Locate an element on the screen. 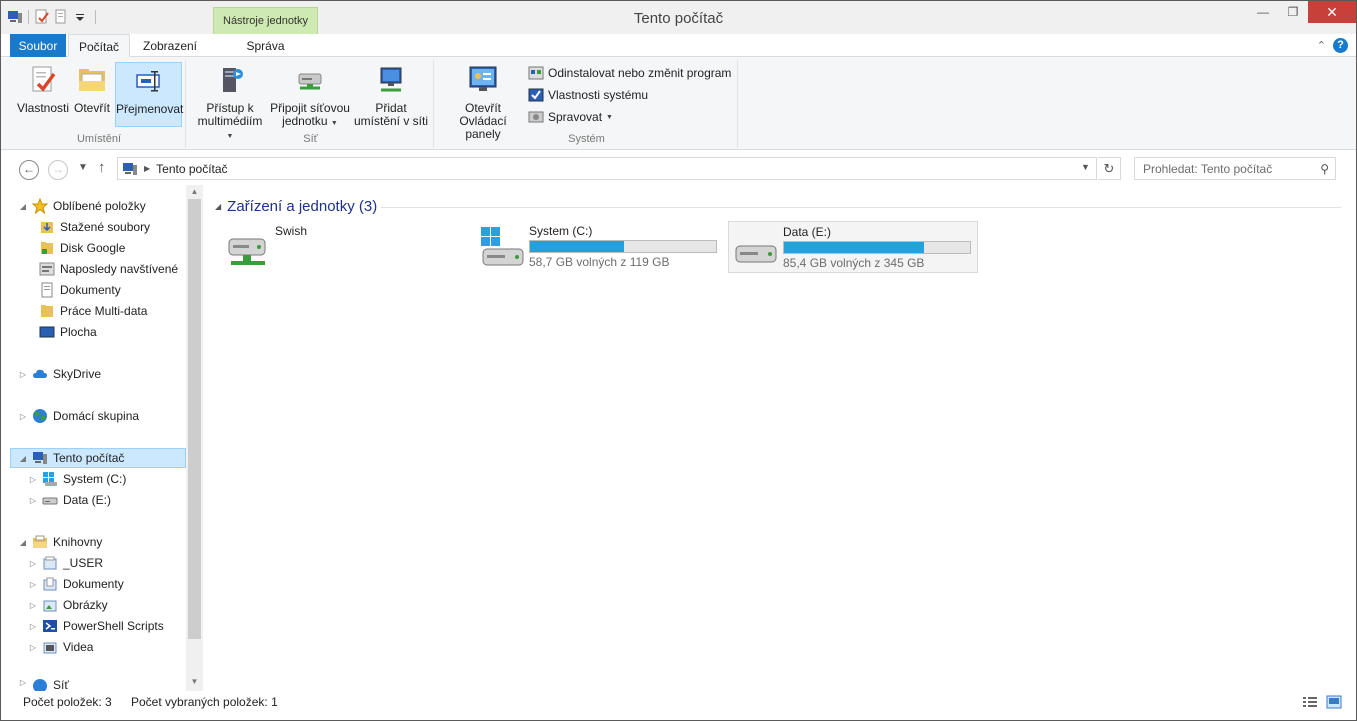 The width and height of the screenshot is (1357, 721). tree-item-recent: Naposledy navštívené is located at coordinates (108, 269).